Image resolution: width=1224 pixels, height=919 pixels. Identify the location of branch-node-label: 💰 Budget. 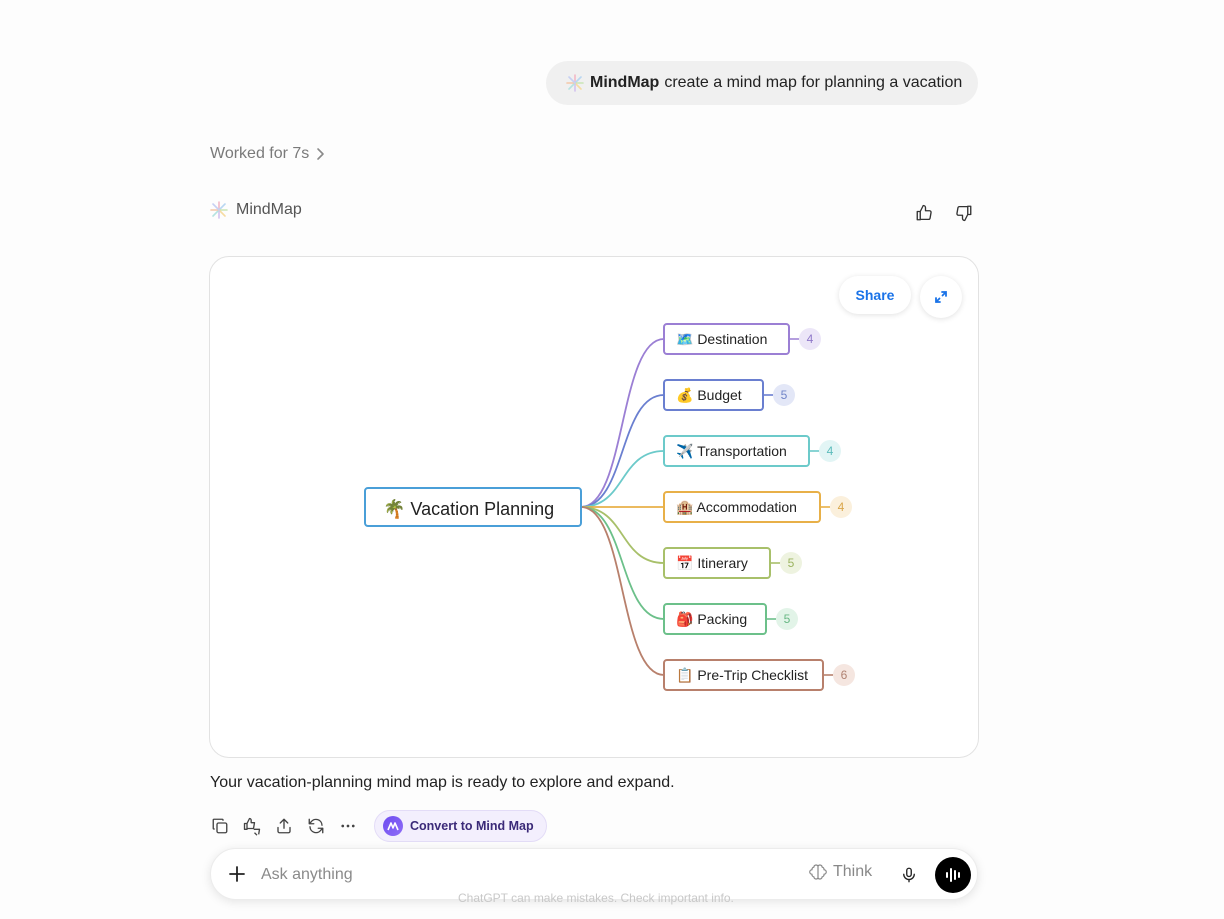
(709, 395).